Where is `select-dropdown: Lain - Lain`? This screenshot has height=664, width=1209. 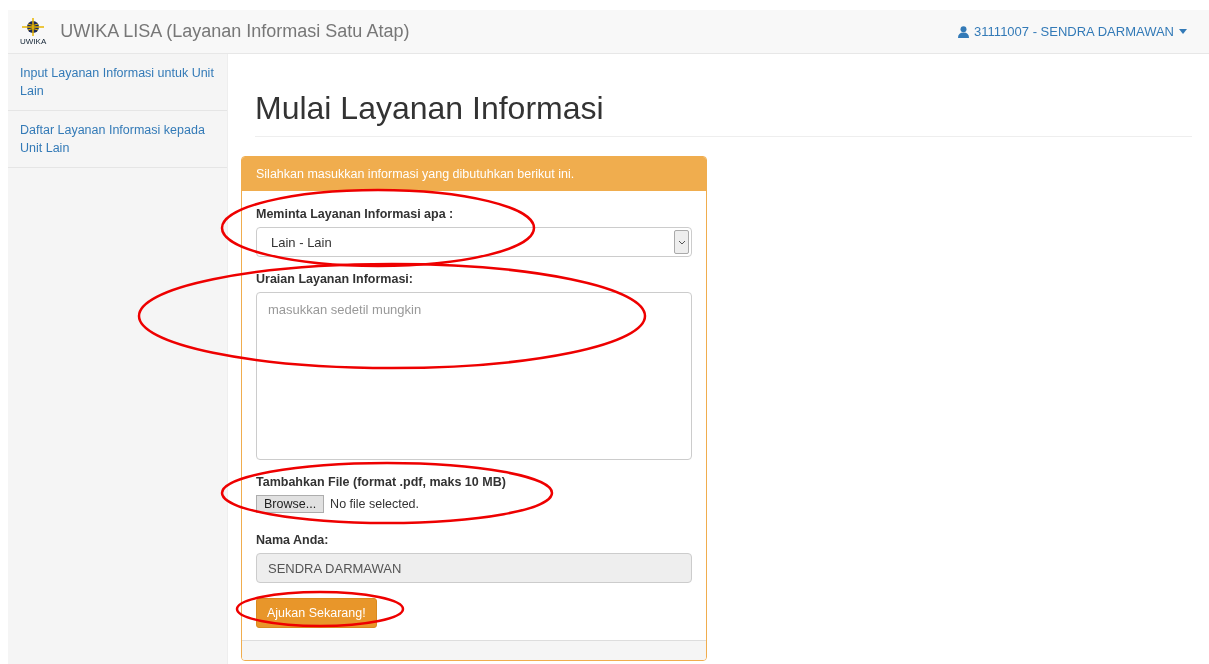
select-dropdown: Lain - Lain is located at coordinates (474, 242).